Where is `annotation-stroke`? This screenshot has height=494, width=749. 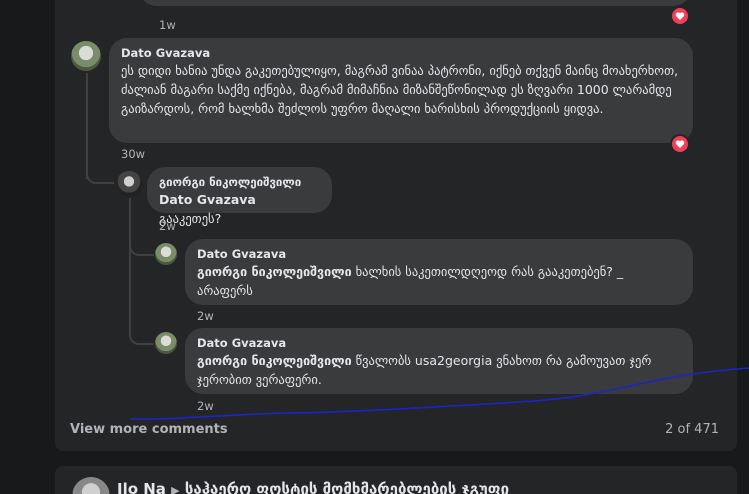 annotation-stroke is located at coordinates (439, 393).